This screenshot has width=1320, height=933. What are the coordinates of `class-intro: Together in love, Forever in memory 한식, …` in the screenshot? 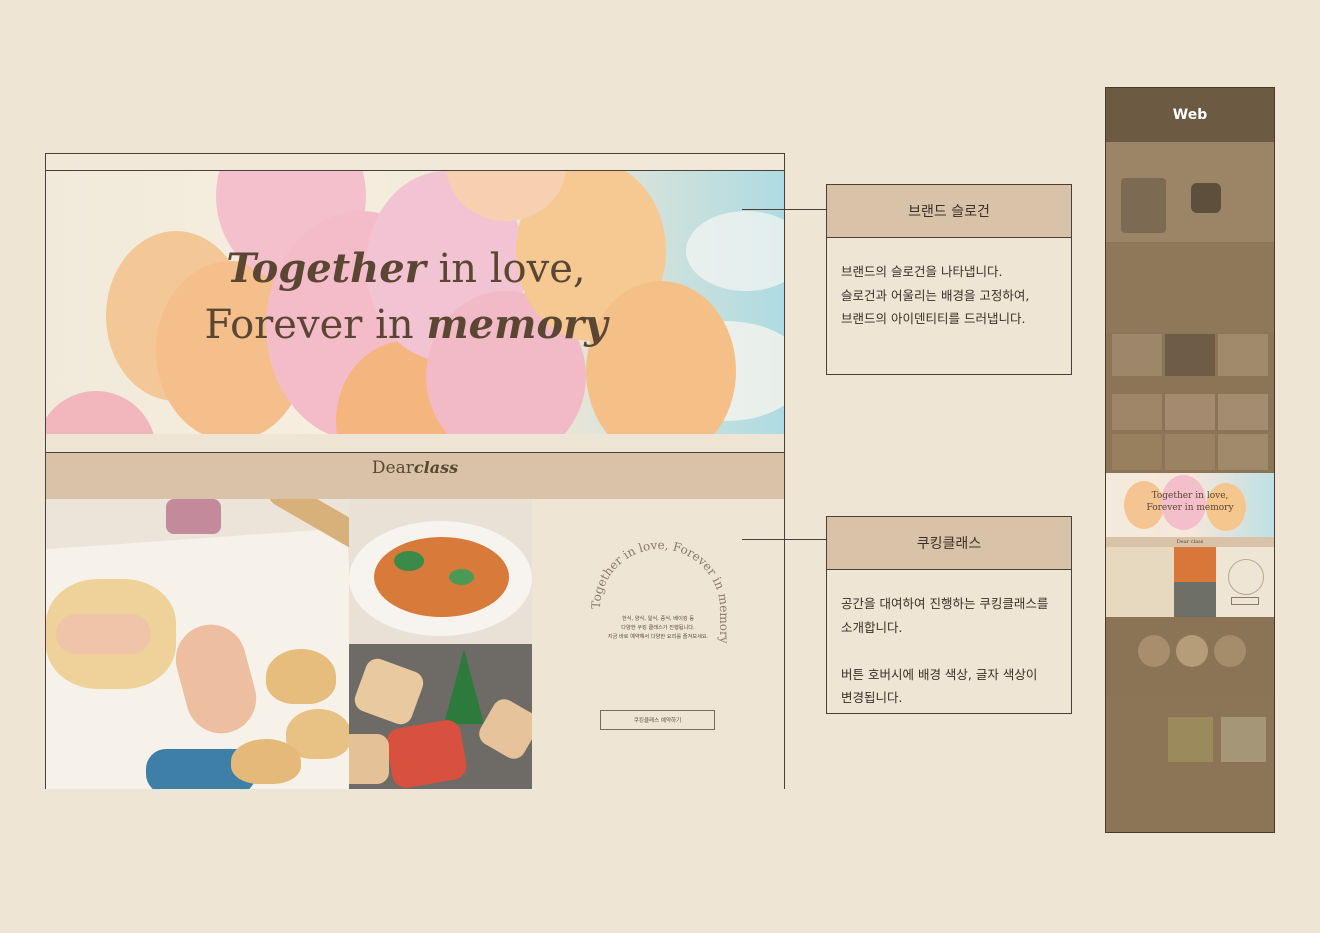 It's located at (658, 644).